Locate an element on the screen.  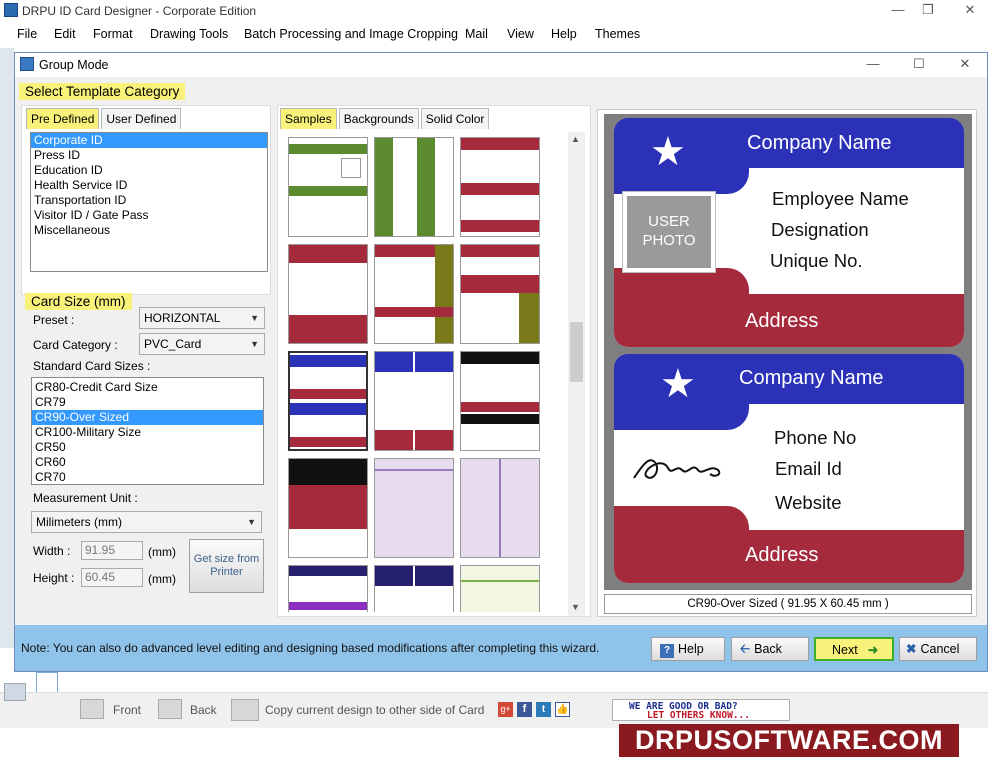
list-item: CR79 is located at coordinates (147, 402).